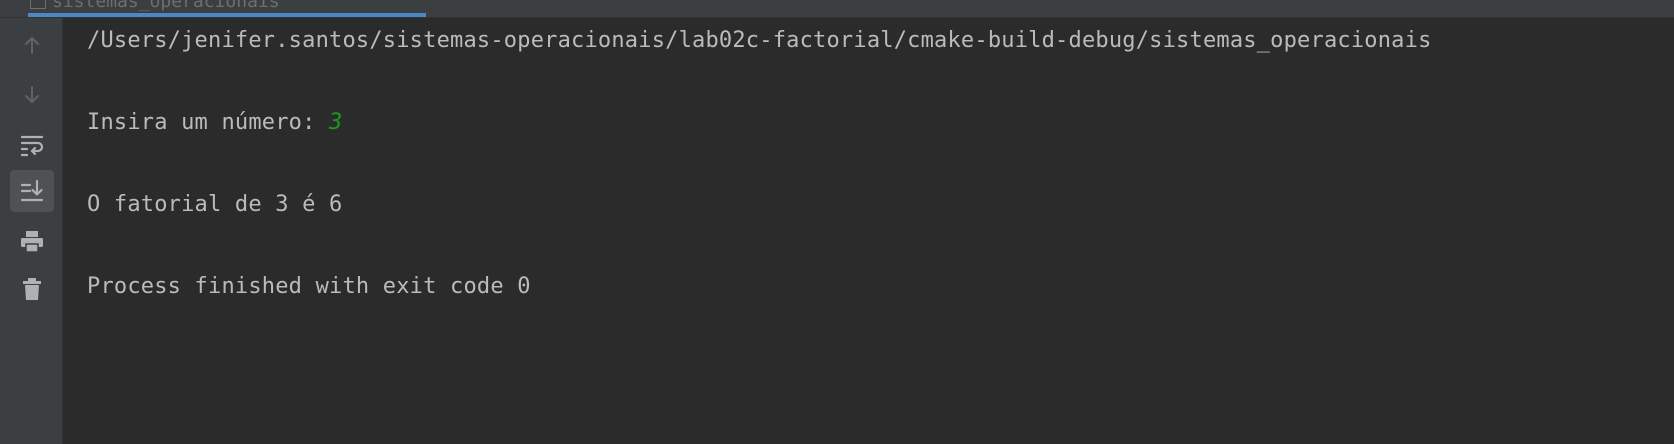 The image size is (1674, 444). Describe the element at coordinates (837, 9) in the screenshot. I see `tab-strip: sistemas_operacionais` at that location.